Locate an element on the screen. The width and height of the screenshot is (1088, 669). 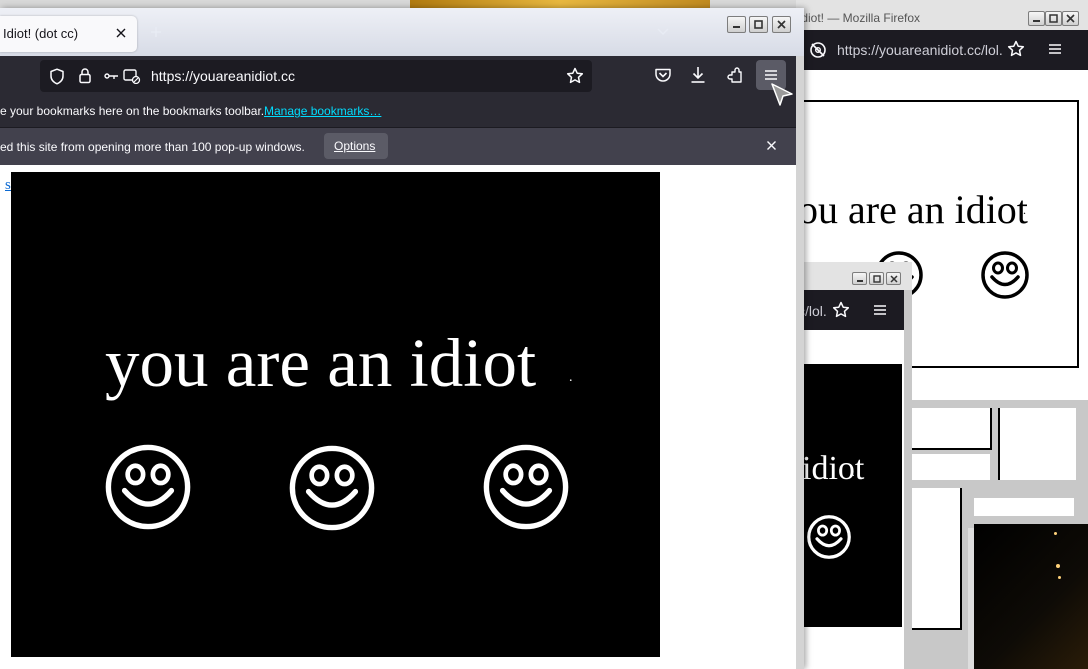
popup-navbar: https://youareanidiot.cc/lol. is located at coordinates (942, 50).